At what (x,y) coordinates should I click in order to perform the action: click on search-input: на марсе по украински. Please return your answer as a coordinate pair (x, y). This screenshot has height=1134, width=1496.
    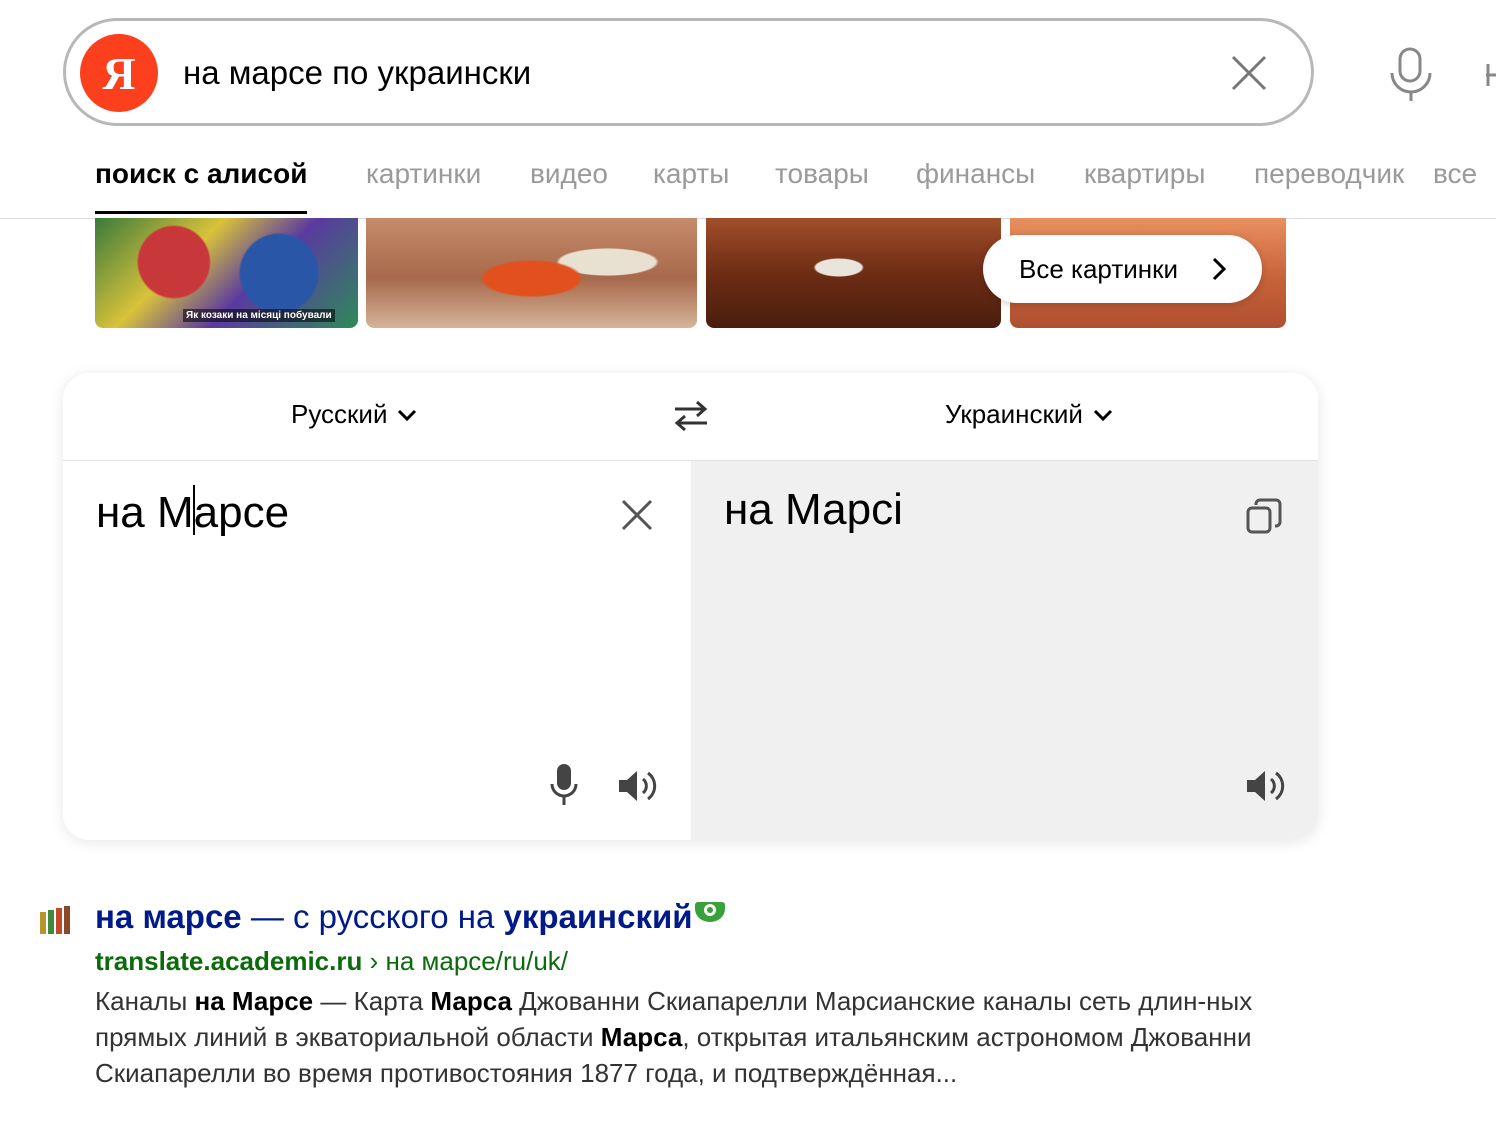
    Looking at the image, I should click on (357, 73).